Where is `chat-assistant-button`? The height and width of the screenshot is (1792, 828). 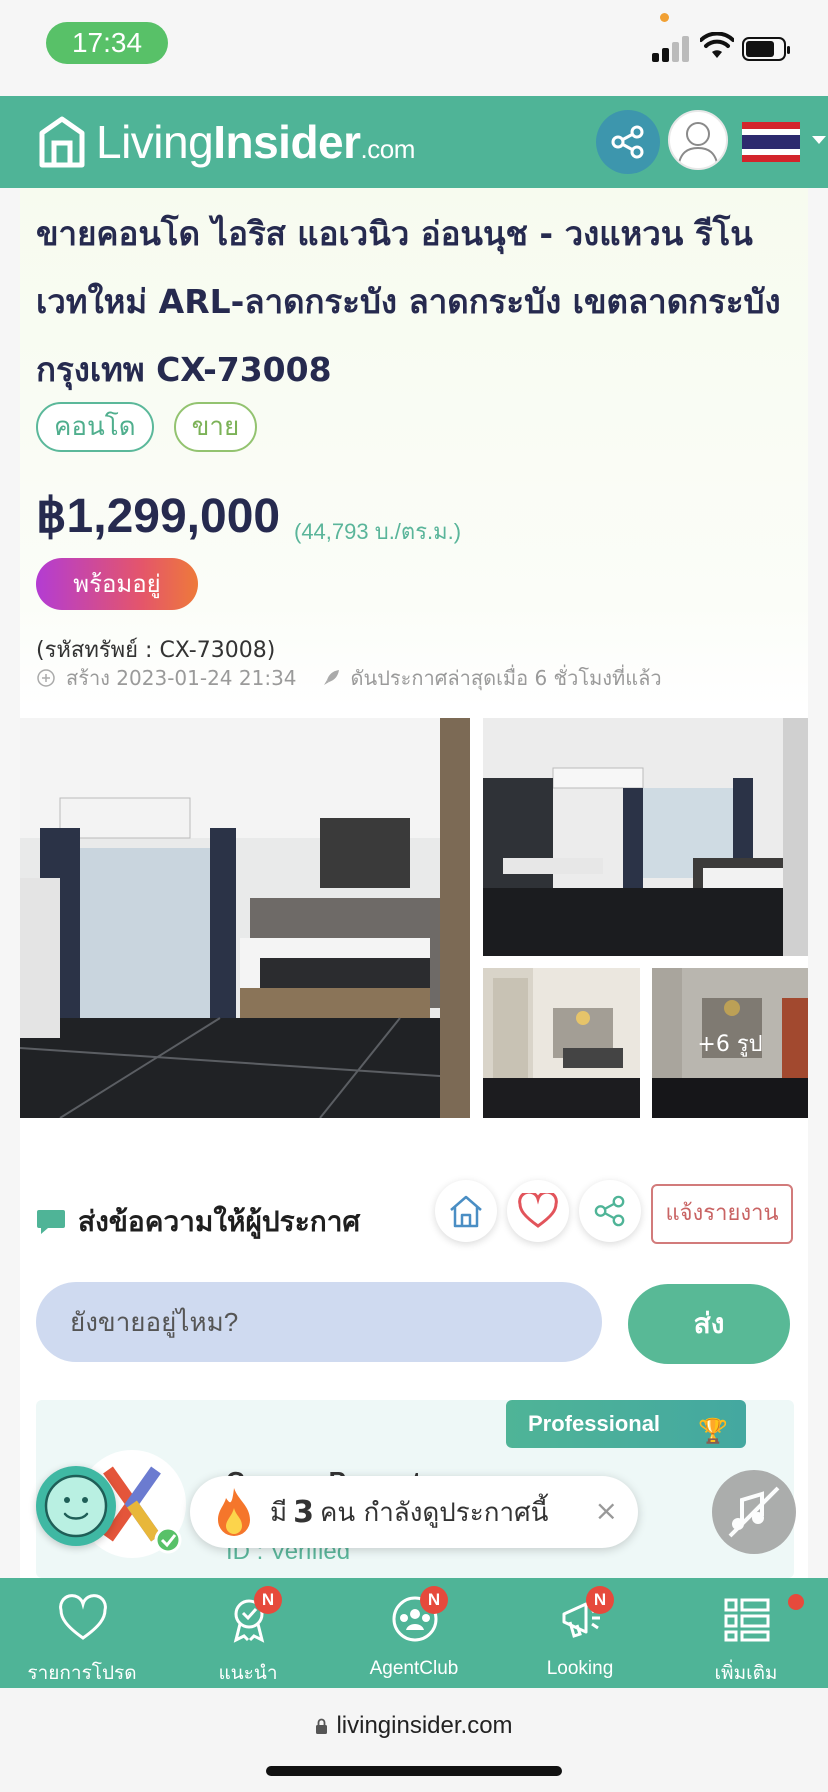 chat-assistant-button is located at coordinates (76, 1506).